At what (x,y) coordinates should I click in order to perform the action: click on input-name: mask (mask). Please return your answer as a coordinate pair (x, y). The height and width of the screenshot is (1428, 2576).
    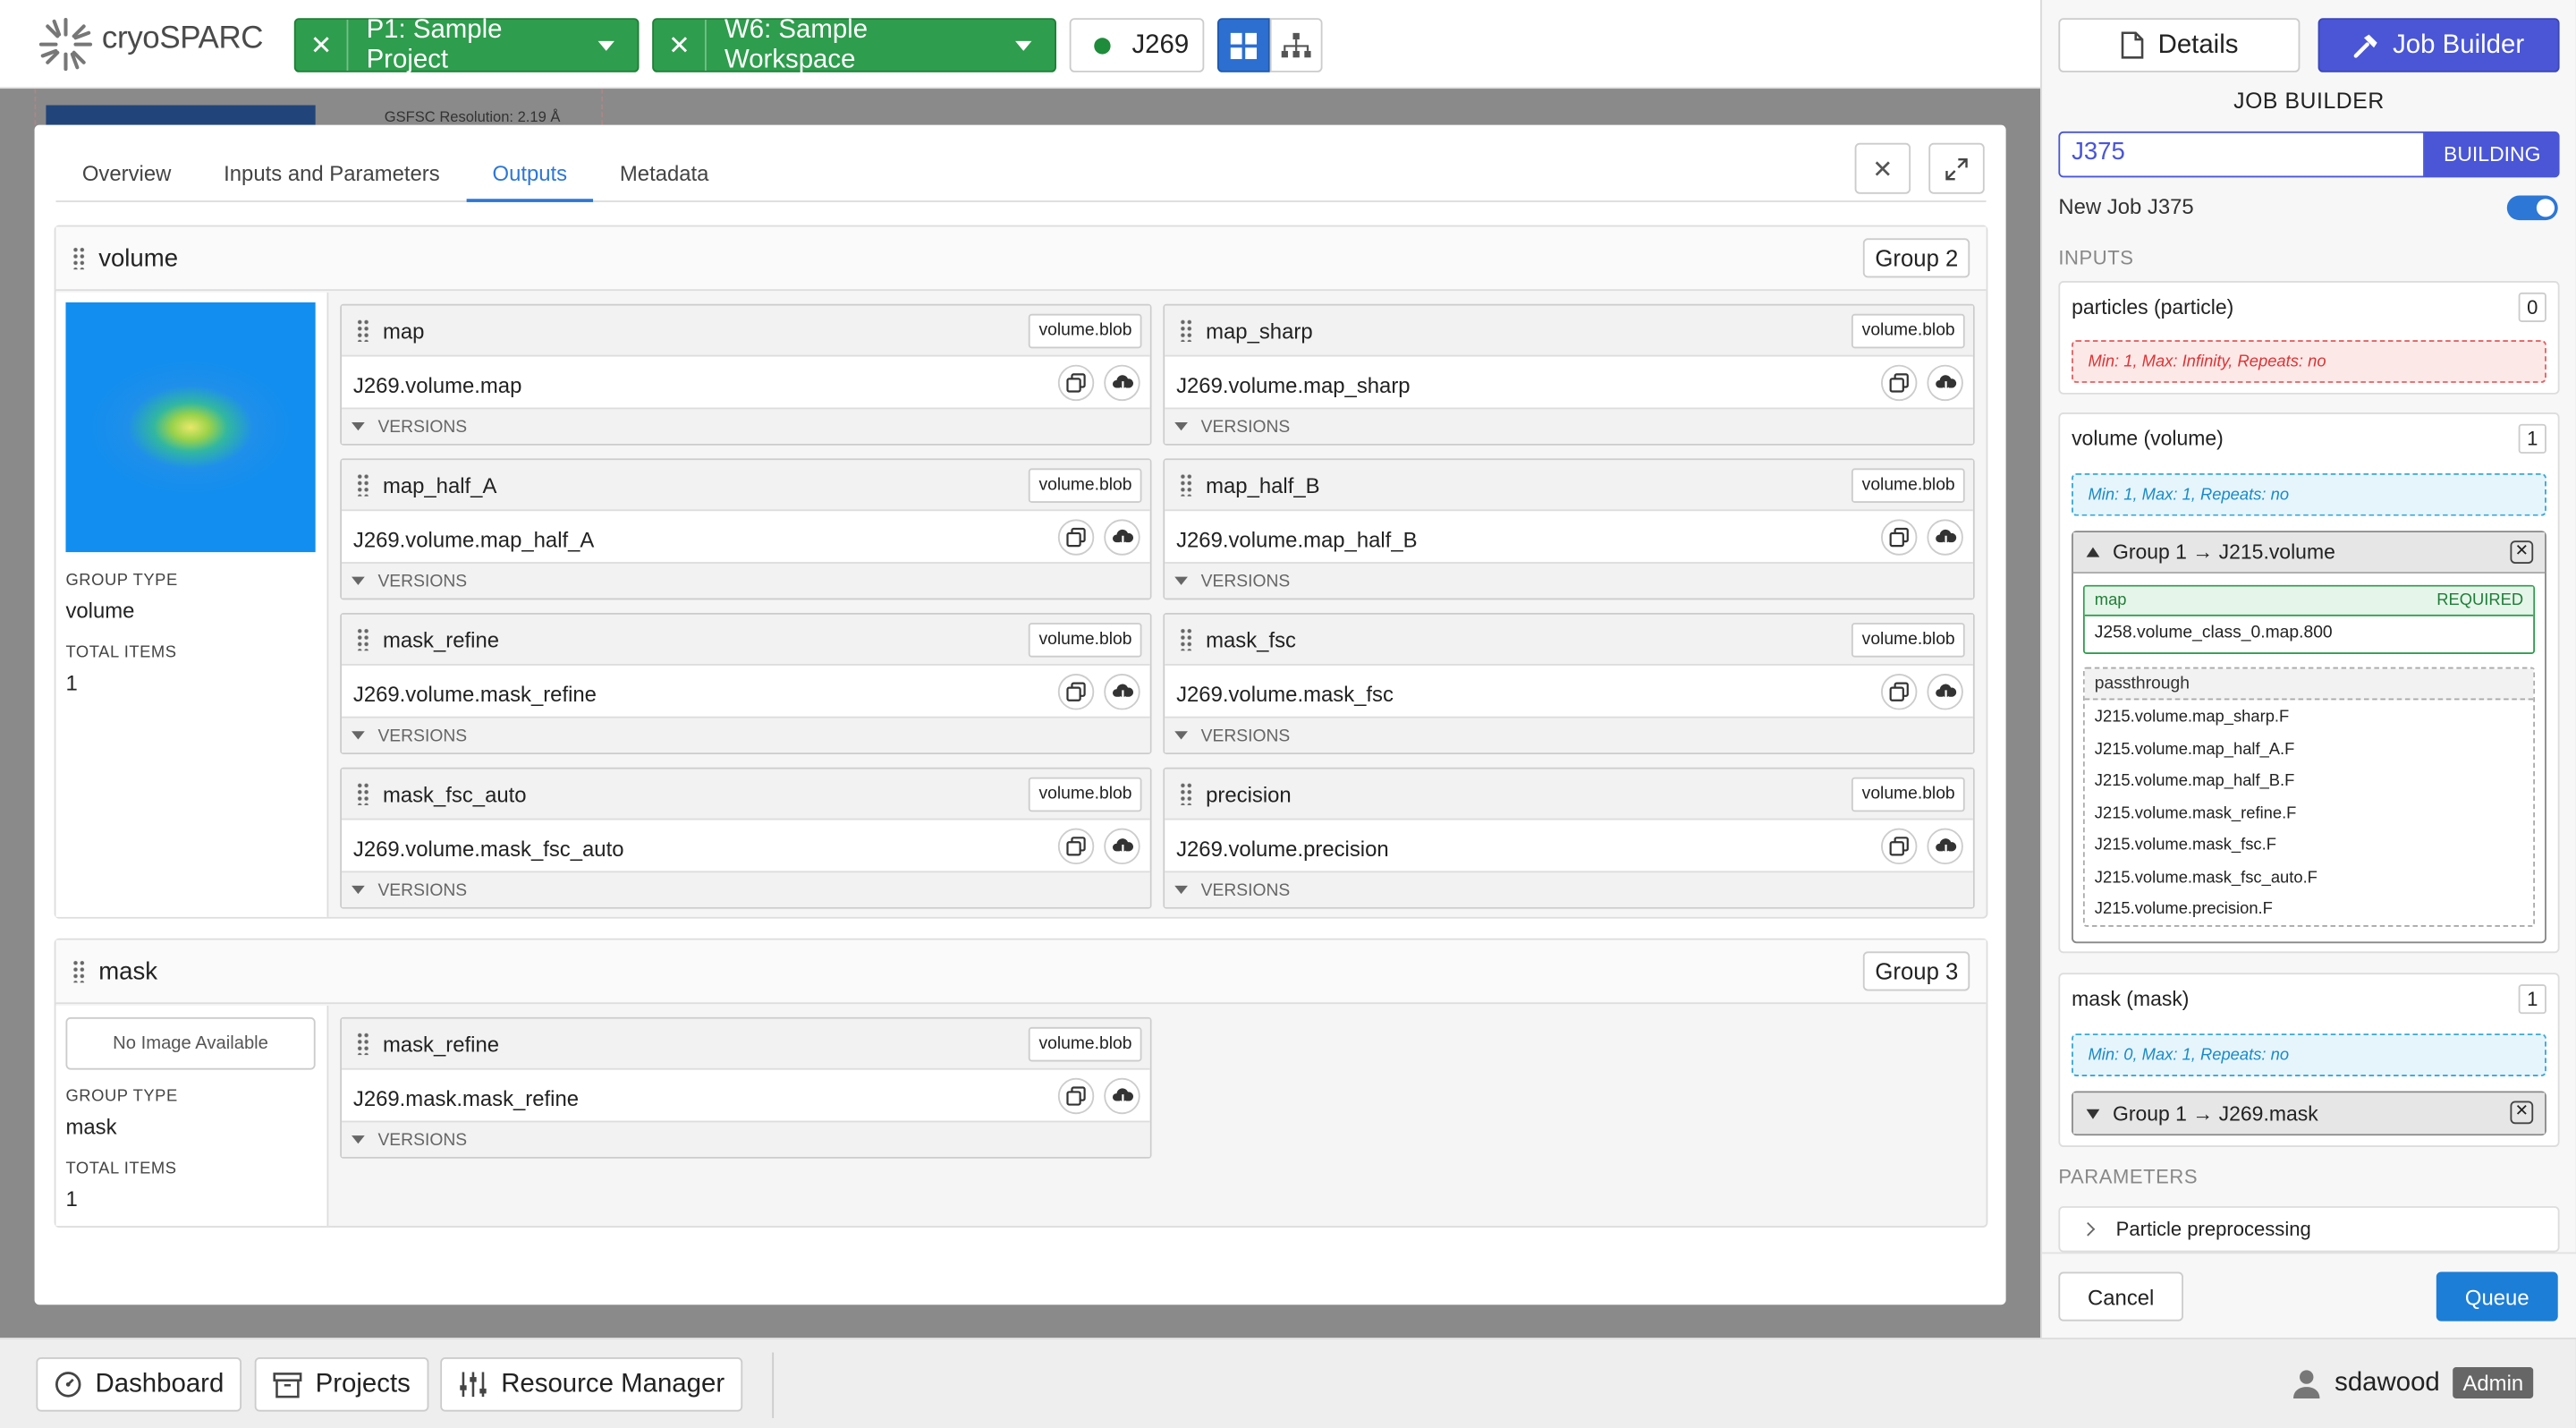
    Looking at the image, I should click on (2131, 999).